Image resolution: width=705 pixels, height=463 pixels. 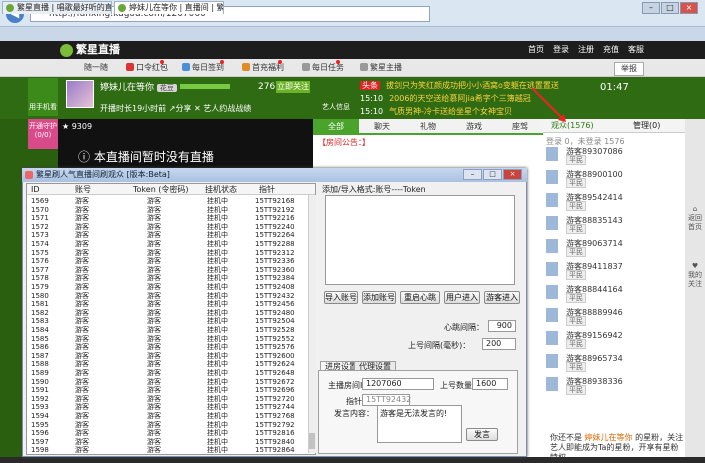 What do you see at coordinates (492, 174) in the screenshot?
I see `dialog-maximize-button: □` at bounding box center [492, 174].